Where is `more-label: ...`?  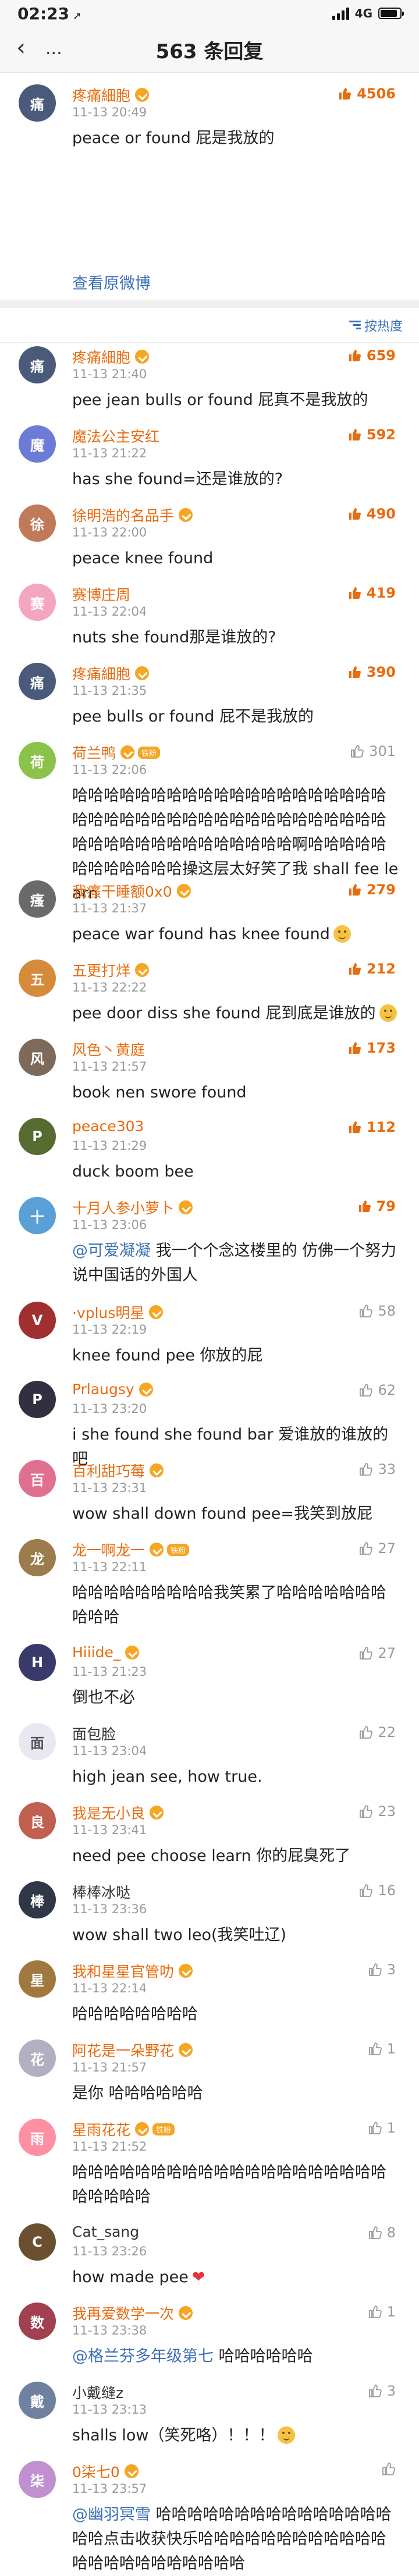 more-label: ... is located at coordinates (53, 48).